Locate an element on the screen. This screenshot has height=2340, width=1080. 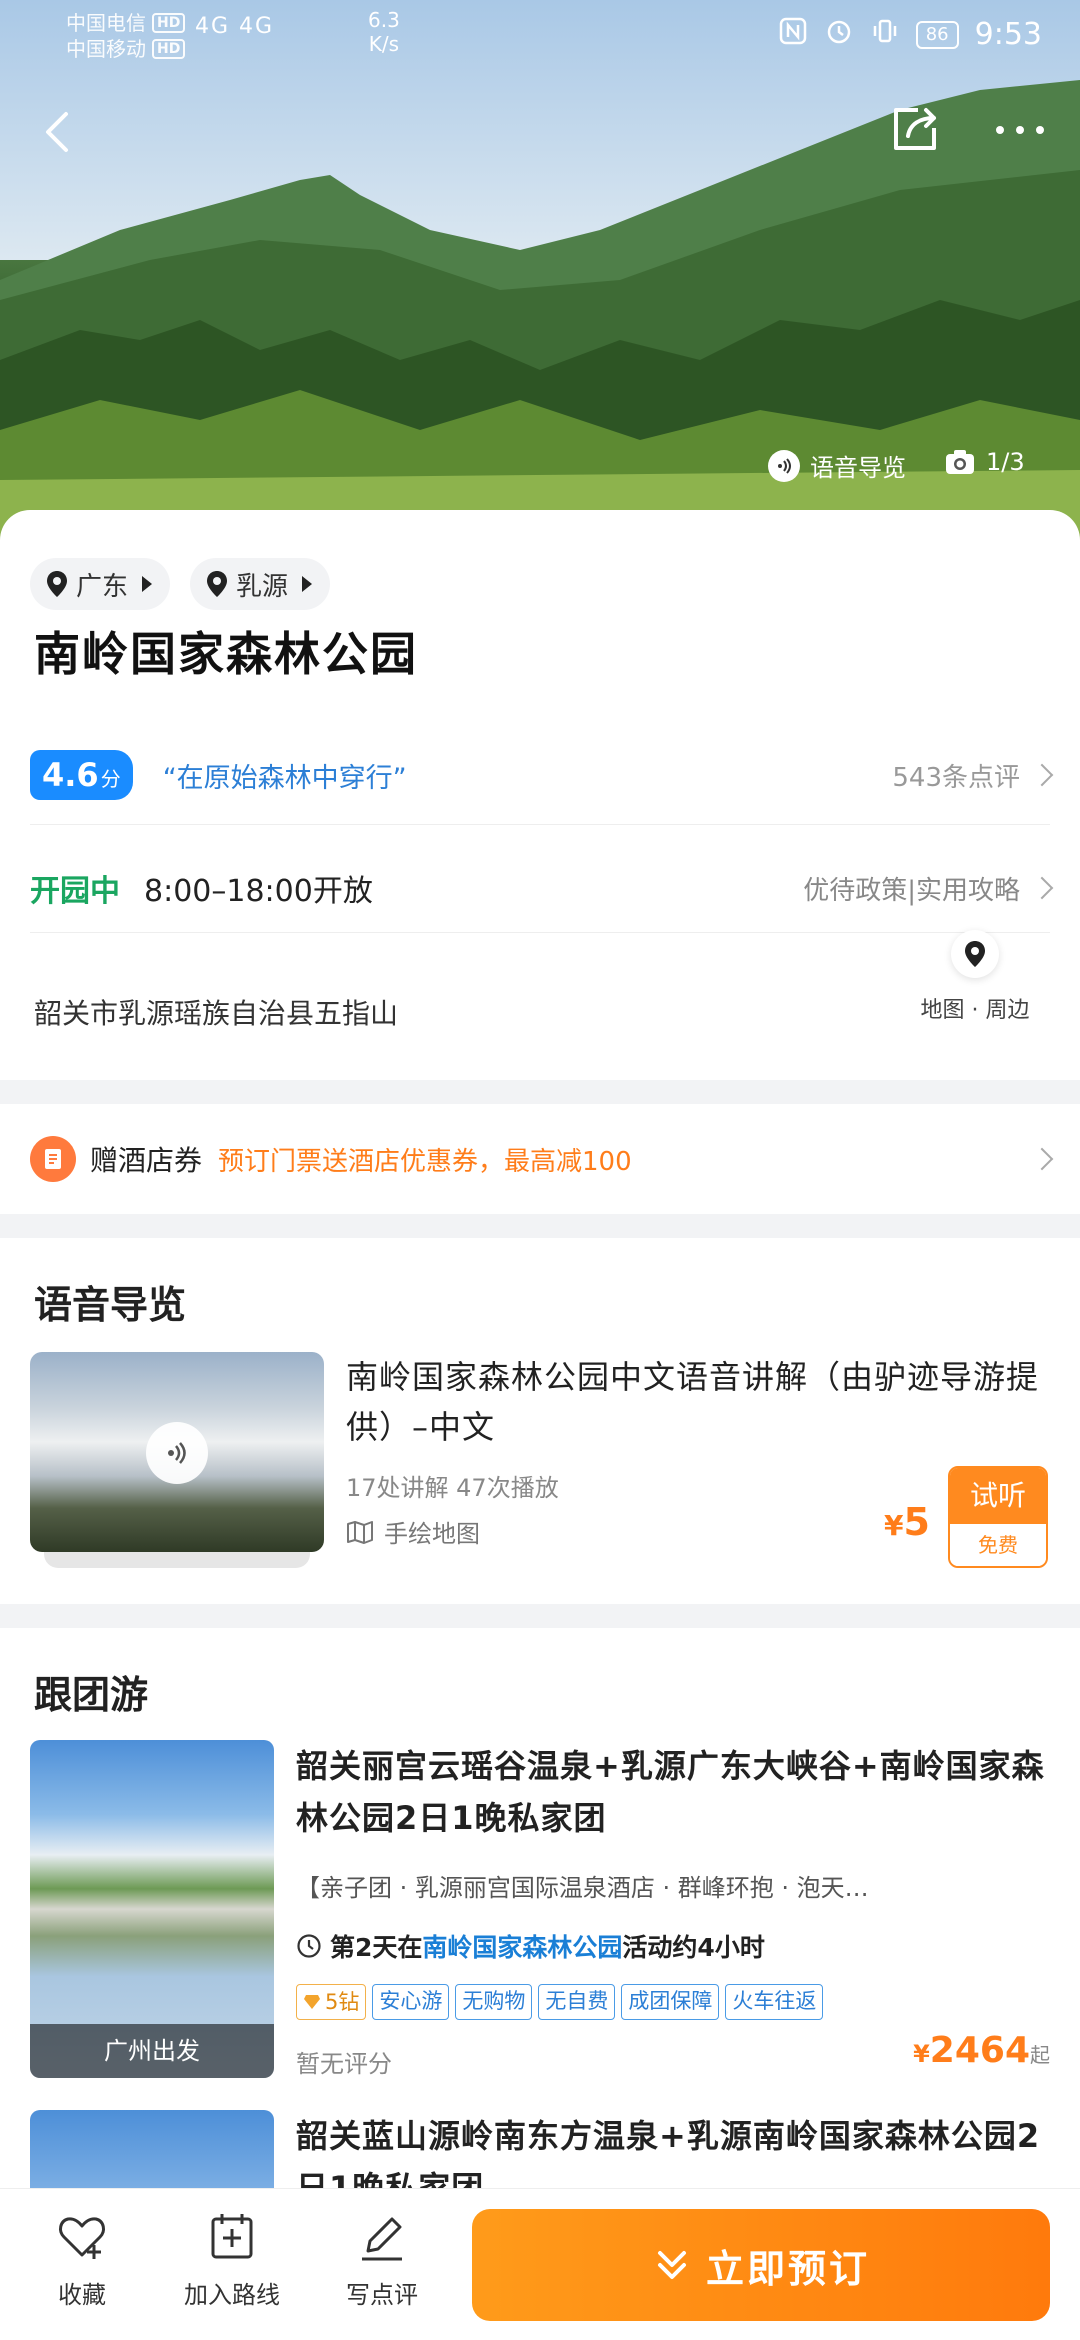
schedule-place: 南岭国家森林公园 is located at coordinates (522, 1947).